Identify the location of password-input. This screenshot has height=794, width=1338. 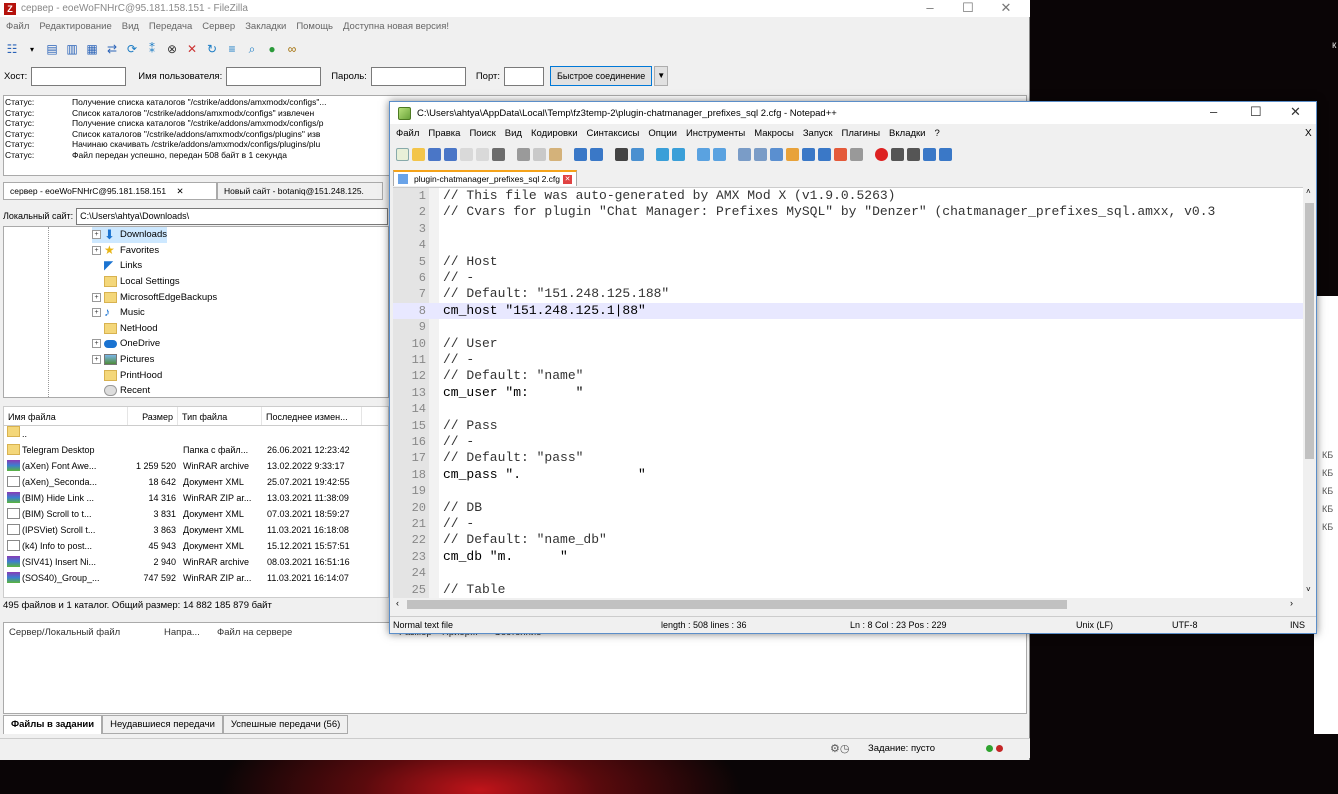
(418, 76).